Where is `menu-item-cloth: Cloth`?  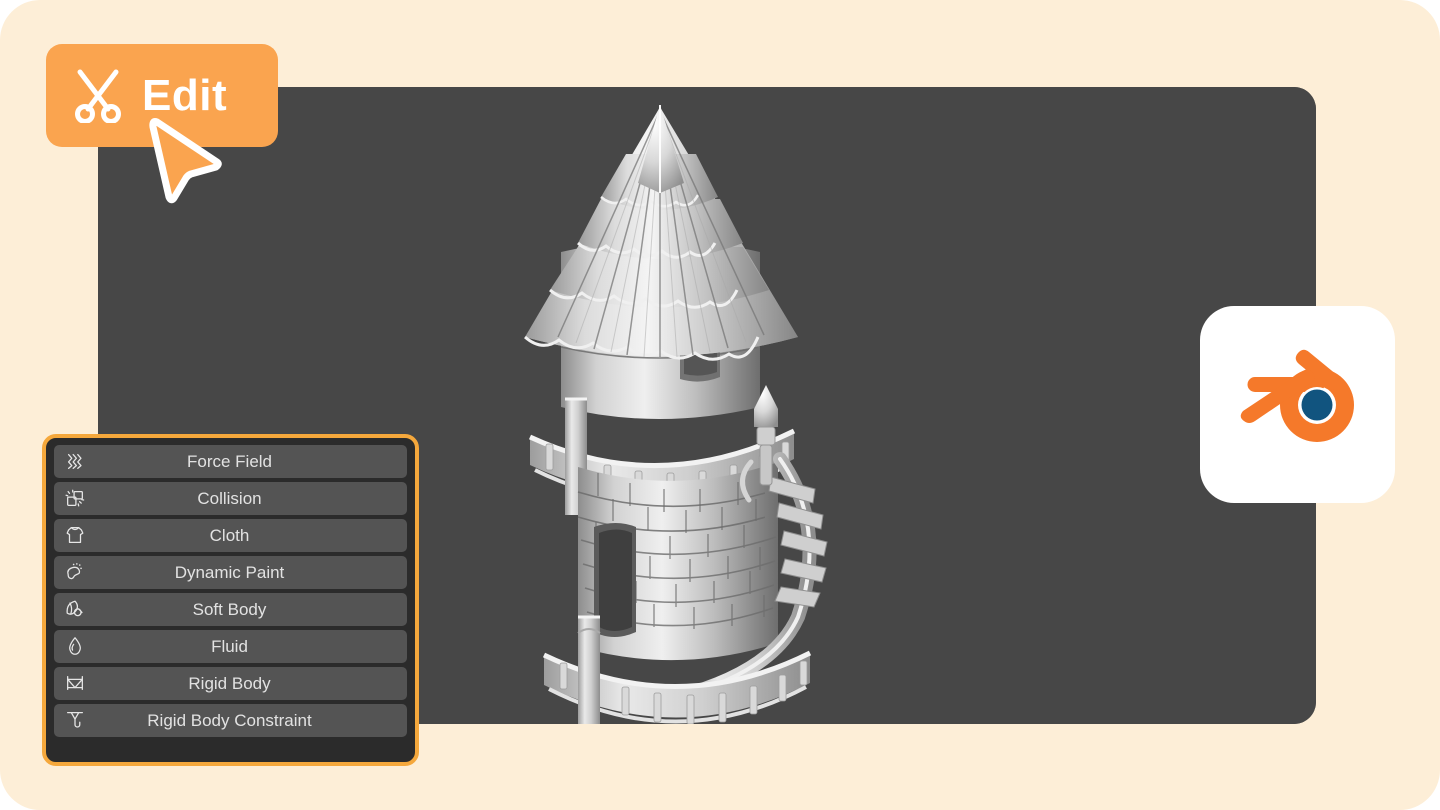
menu-item-cloth: Cloth is located at coordinates (230, 535).